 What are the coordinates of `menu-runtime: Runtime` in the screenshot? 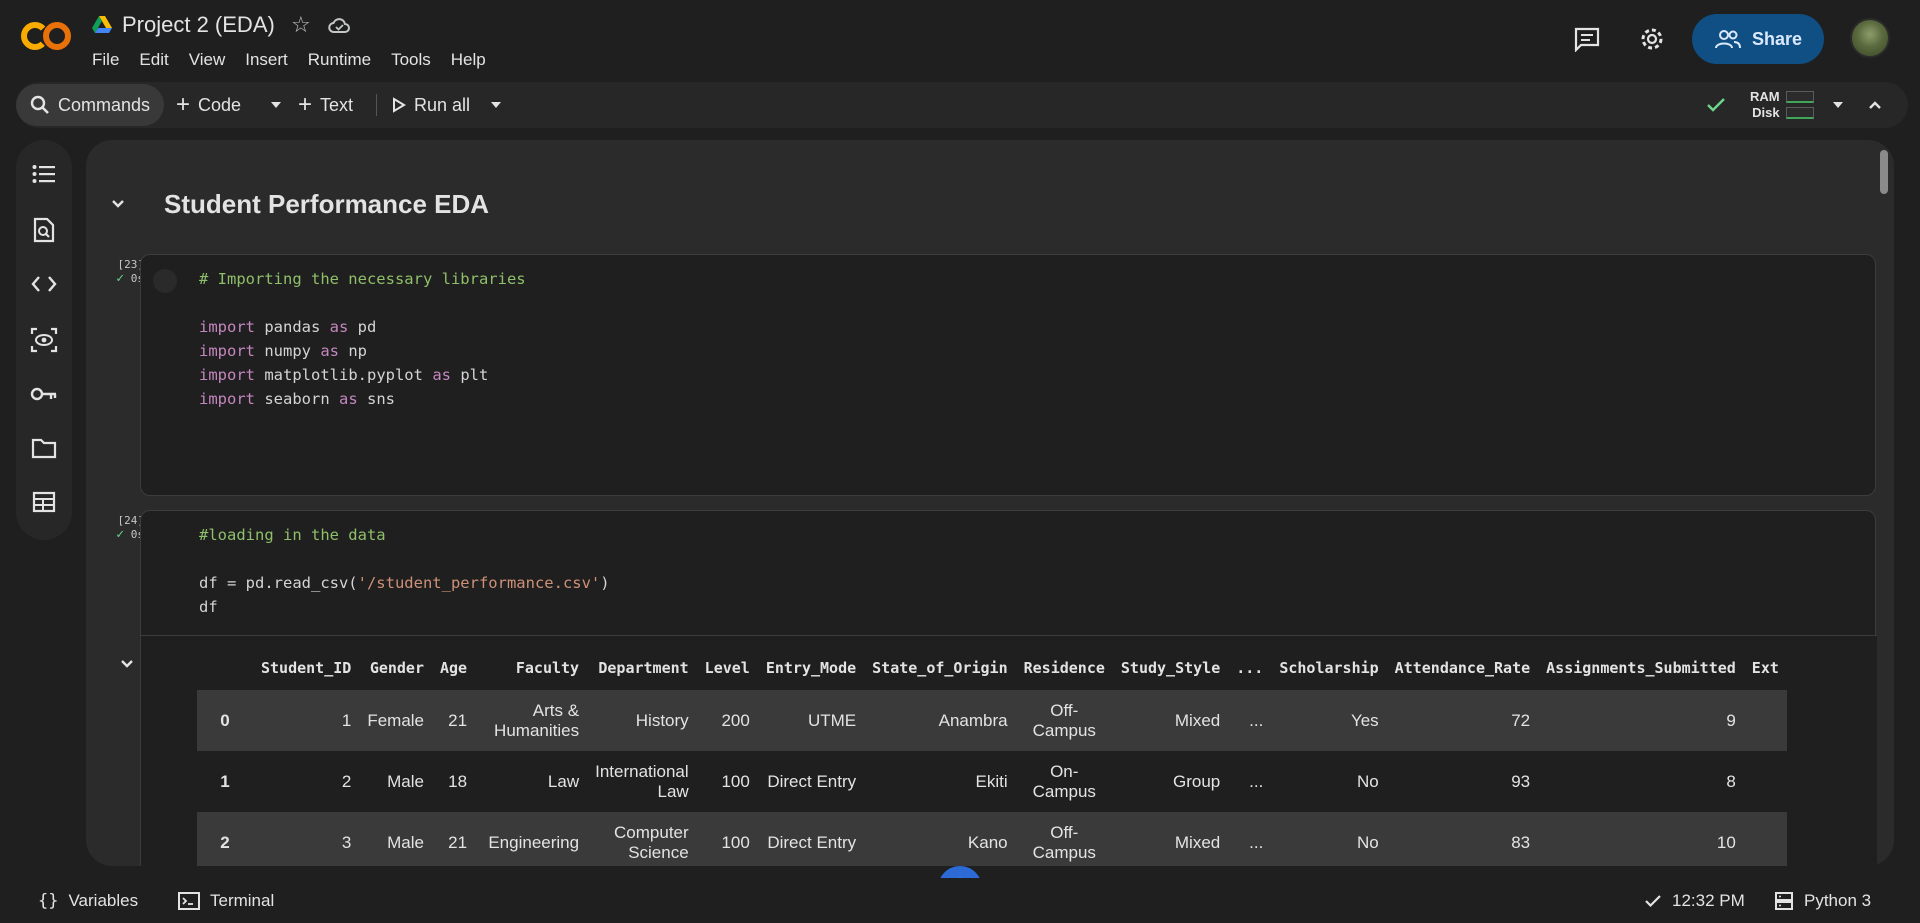 It's located at (344, 60).